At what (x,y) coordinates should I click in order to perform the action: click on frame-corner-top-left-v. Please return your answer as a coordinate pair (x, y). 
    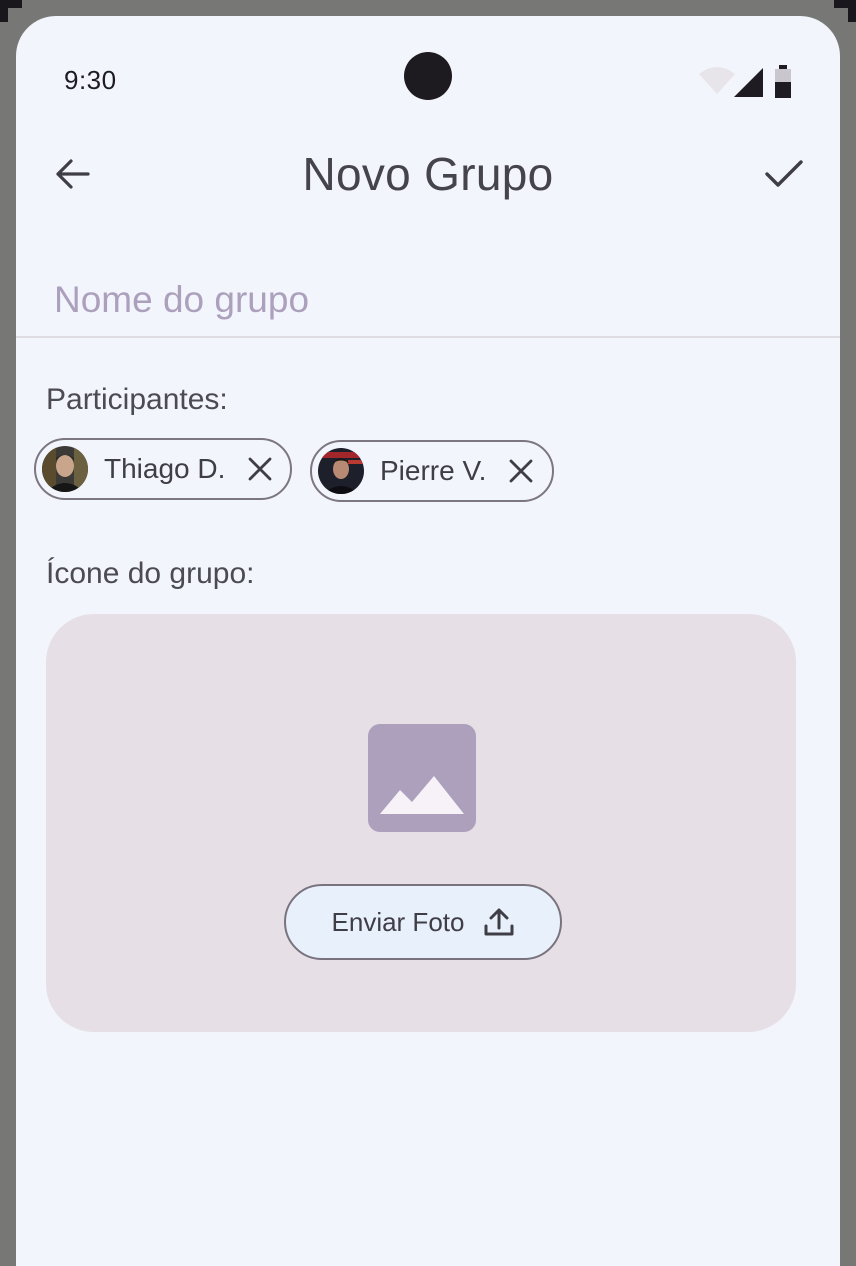
    Looking at the image, I should click on (4, 11).